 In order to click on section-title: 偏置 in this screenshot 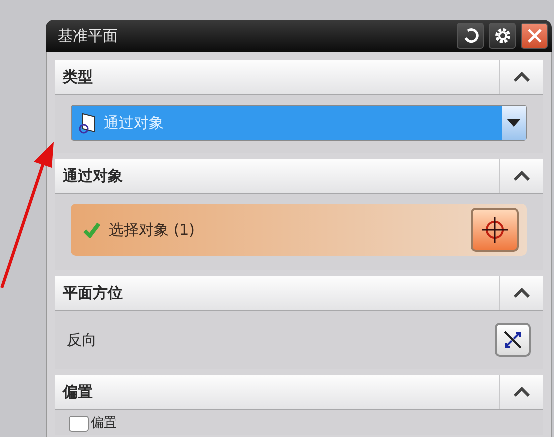, I will do `click(78, 392)`.